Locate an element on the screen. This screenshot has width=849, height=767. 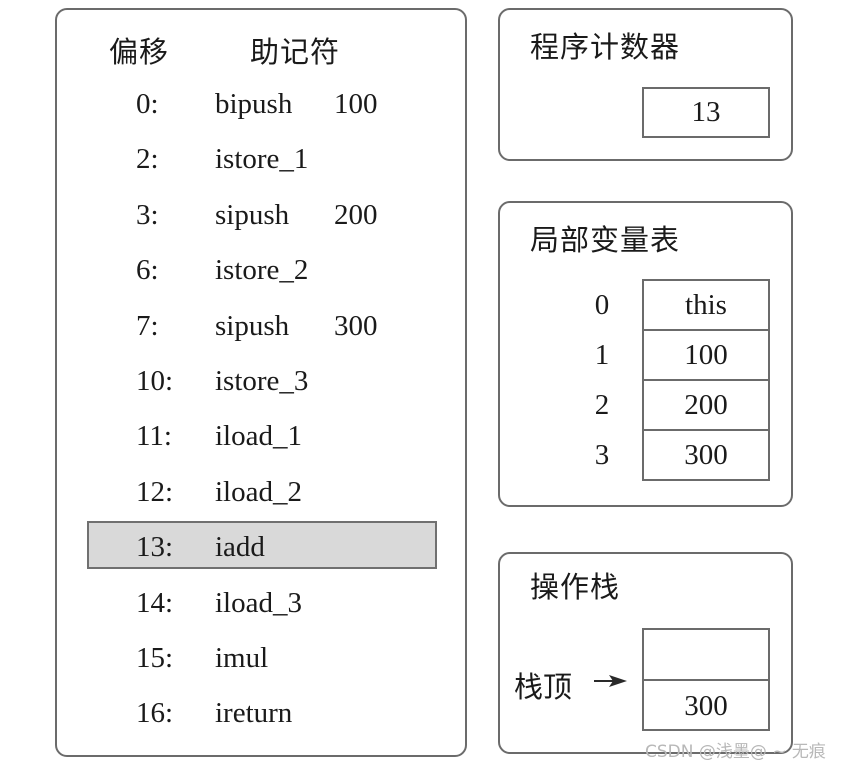
instruction-row: 12: iload_2 is located at coordinates (262, 492).